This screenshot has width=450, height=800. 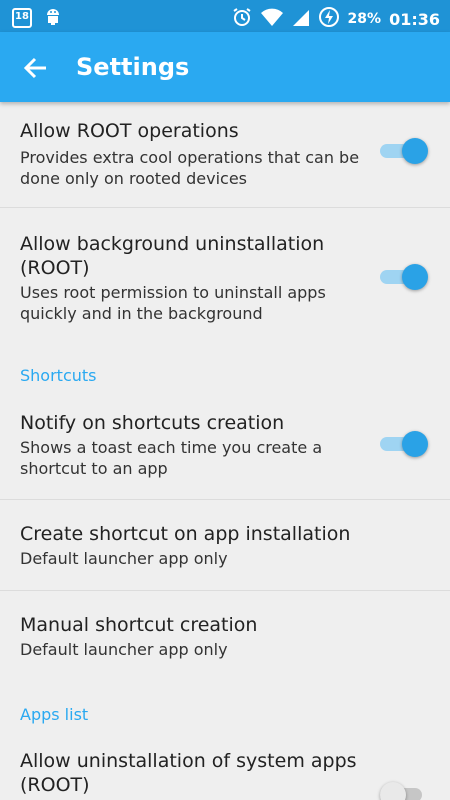 I want to click on calendar-date: 18, so click(x=22, y=16).